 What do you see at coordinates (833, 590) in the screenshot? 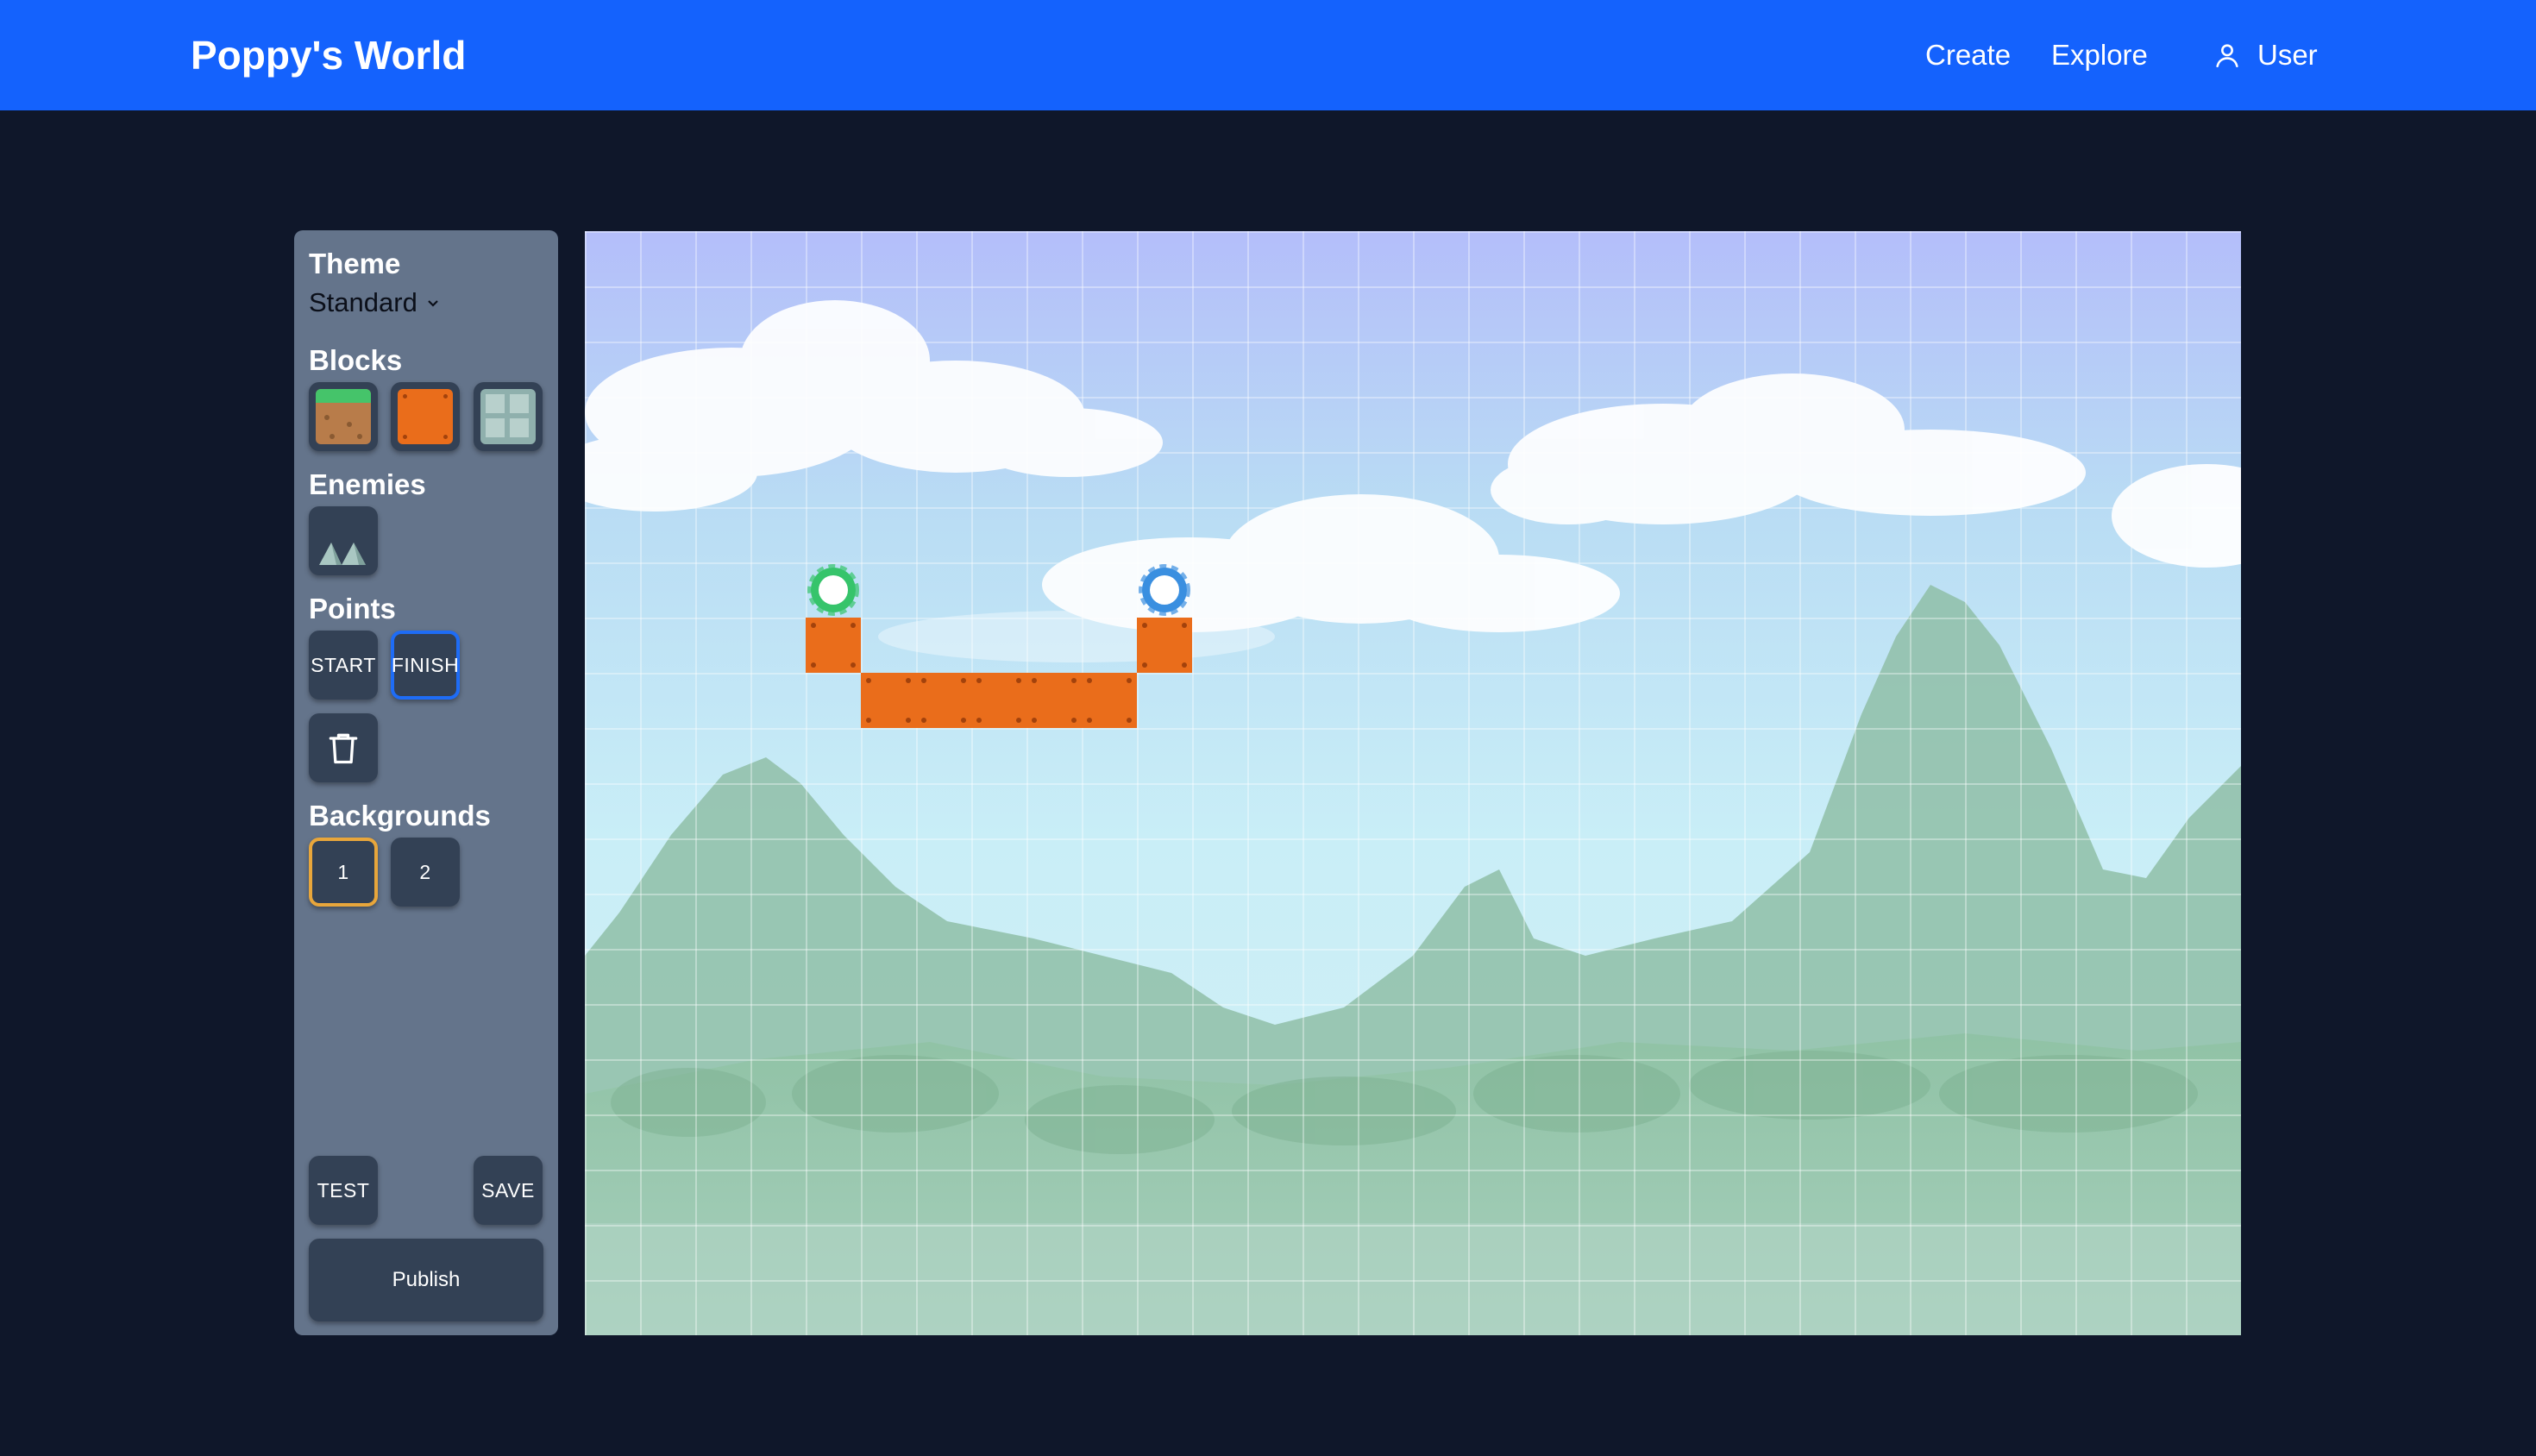
I see `start-point-marker` at bounding box center [833, 590].